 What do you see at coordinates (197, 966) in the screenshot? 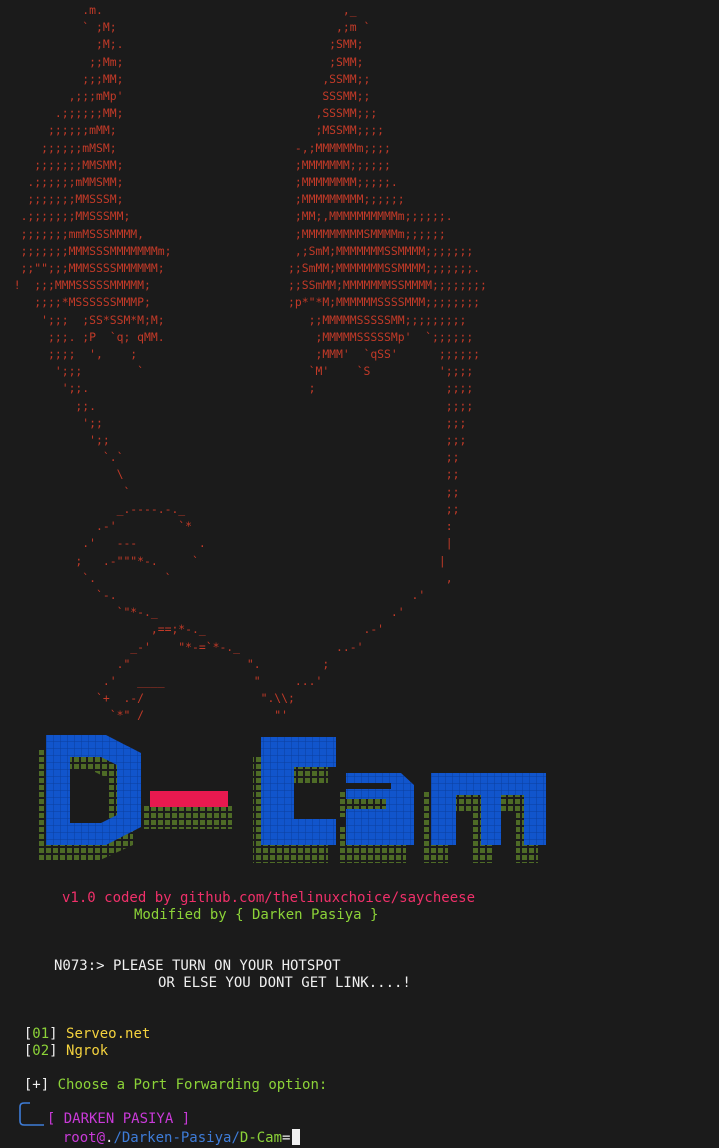
I see `hotspot-notice-line-1: N073:> PLEASE TURN ON YOUR HOTSPOT` at bounding box center [197, 966].